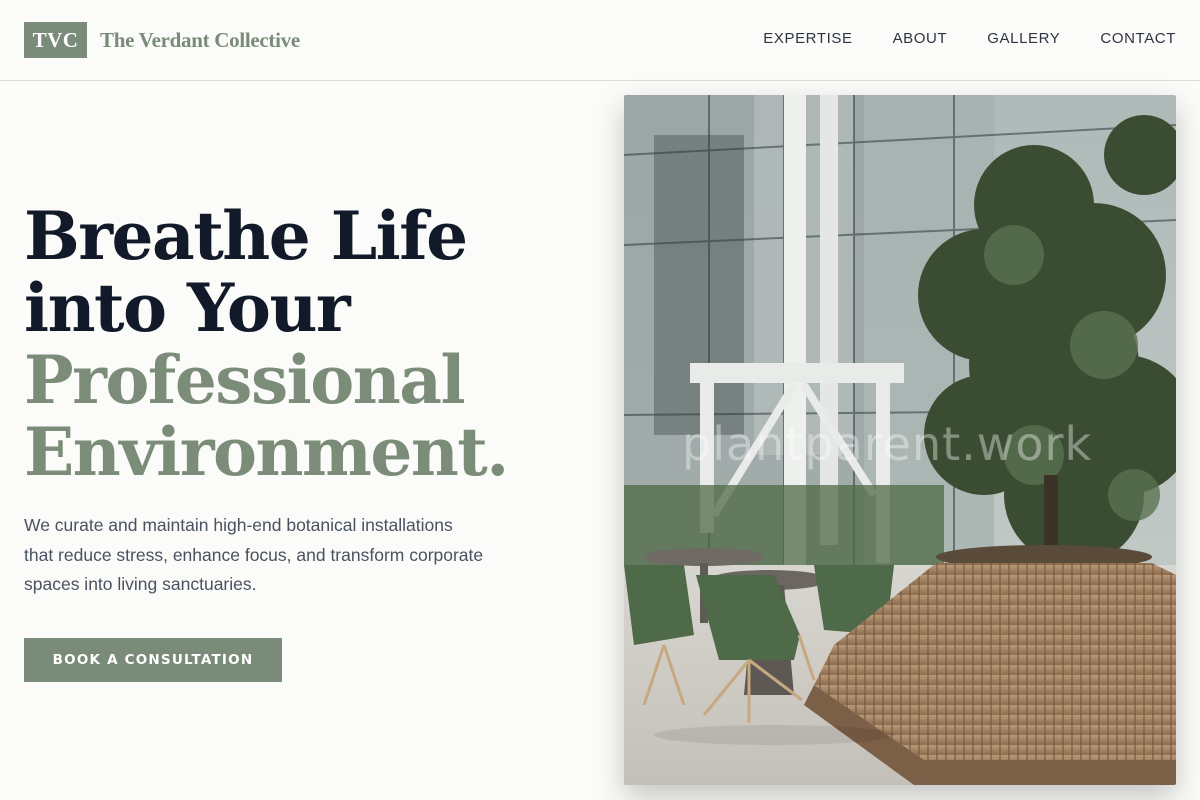 The height and width of the screenshot is (800, 1200). Describe the element at coordinates (246, 236) in the screenshot. I see `headline-line: Breathe Life` at that location.